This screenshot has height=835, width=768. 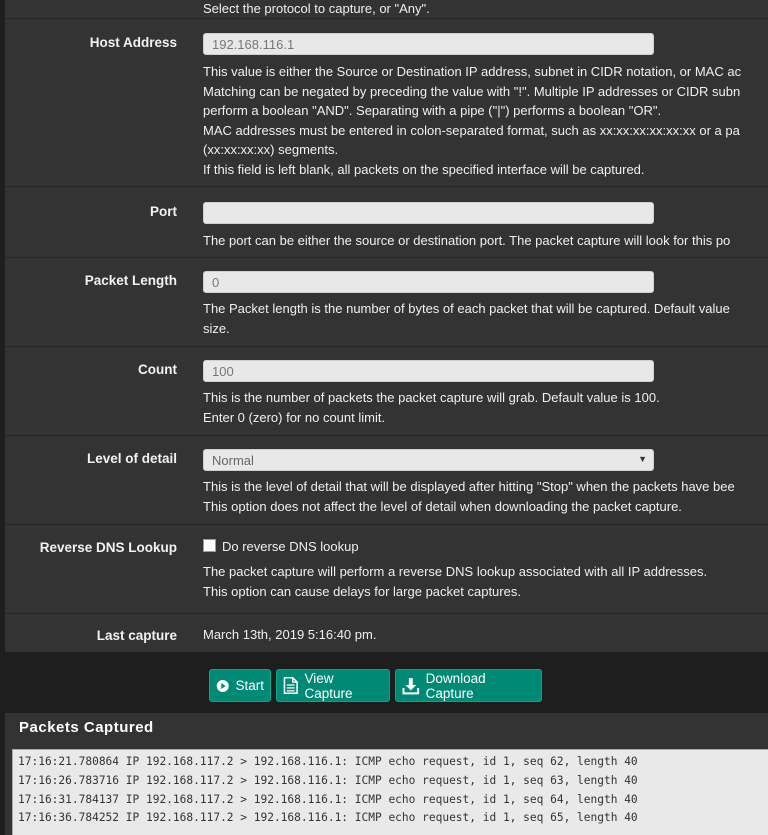 I want to click on reverse-dns-checkbox-wrap: Do reverse DNS lookup, so click(x=281, y=547).